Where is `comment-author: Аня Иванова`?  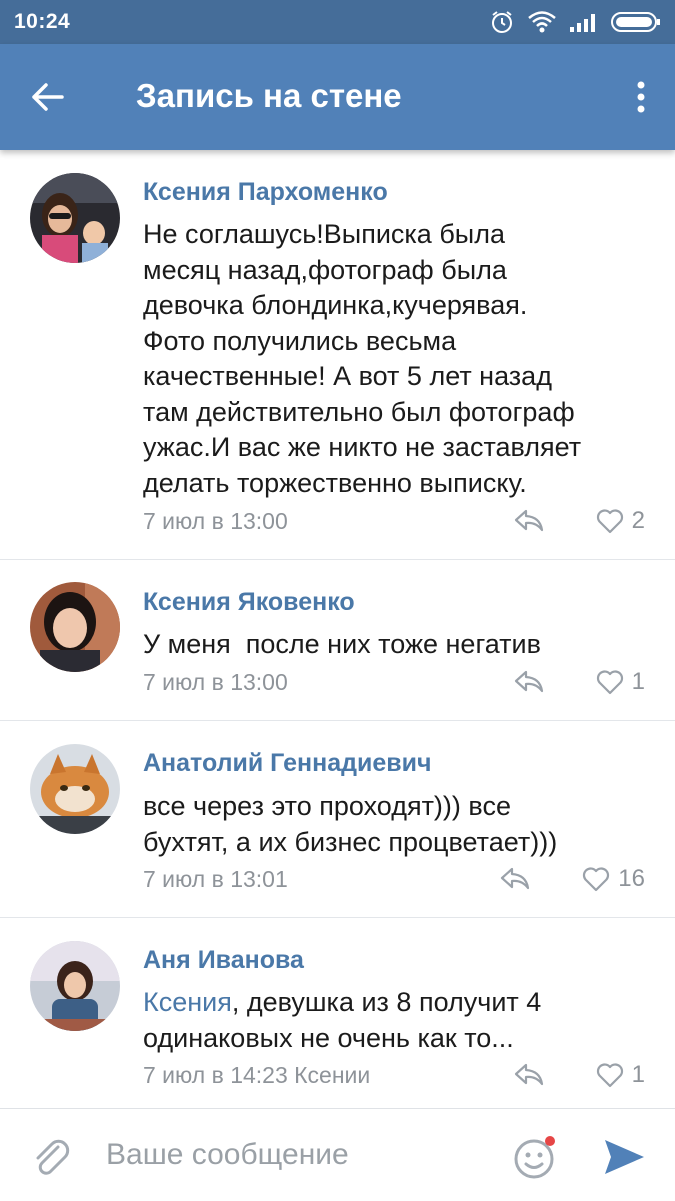 comment-author: Аня Иванова is located at coordinates (223, 960).